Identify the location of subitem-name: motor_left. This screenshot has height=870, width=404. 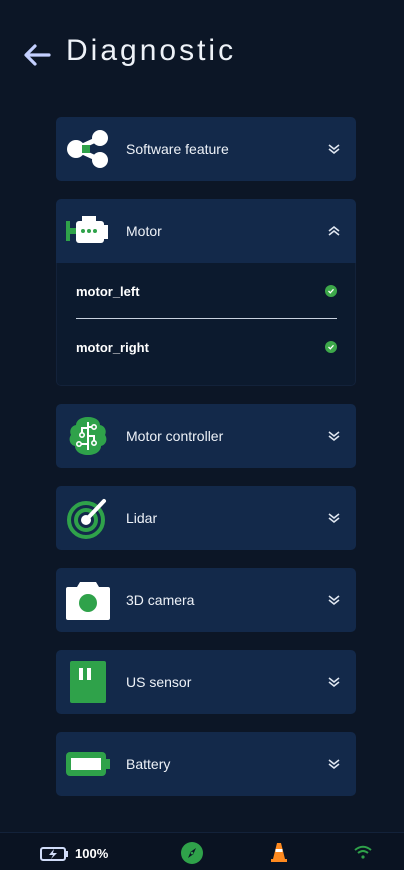
(108, 291).